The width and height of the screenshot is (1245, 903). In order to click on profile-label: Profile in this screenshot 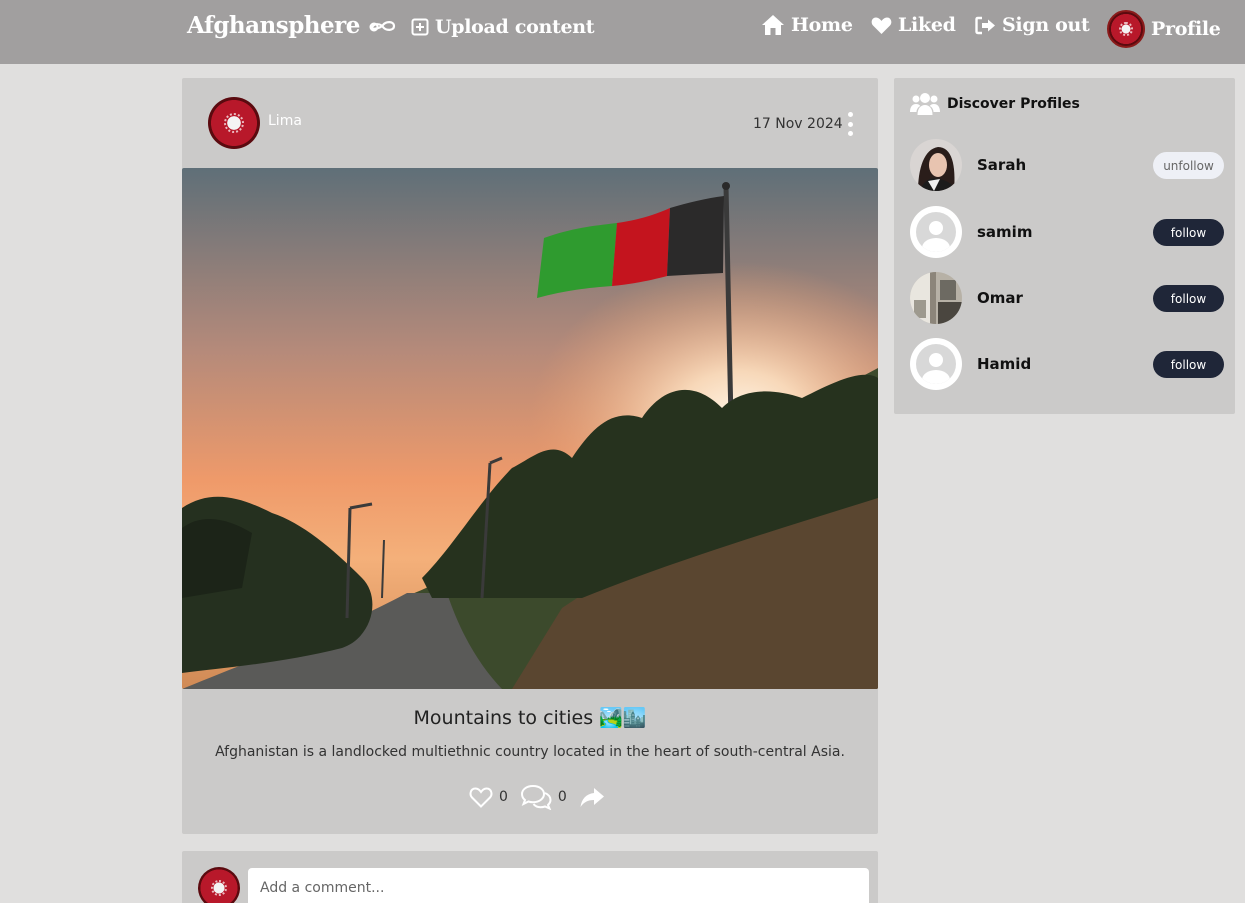, I will do `click(1186, 29)`.